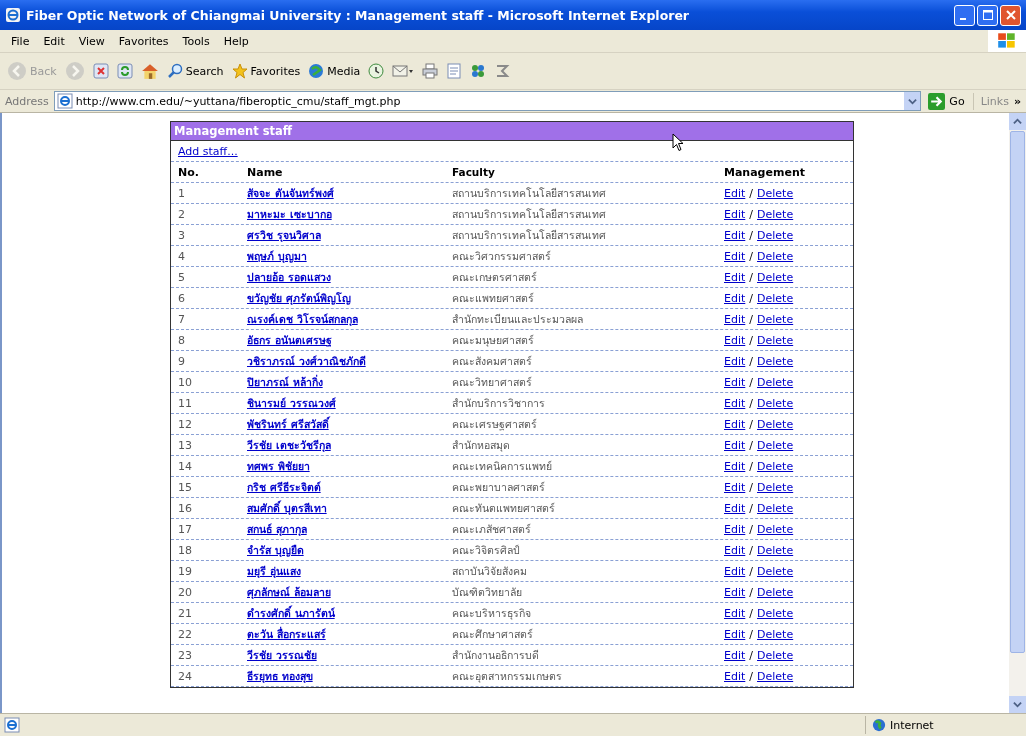 The width and height of the screenshot is (1026, 736). Describe the element at coordinates (291, 402) in the screenshot. I see `staff-name-link: ชินารมย์ วรรณวงศ์` at that location.